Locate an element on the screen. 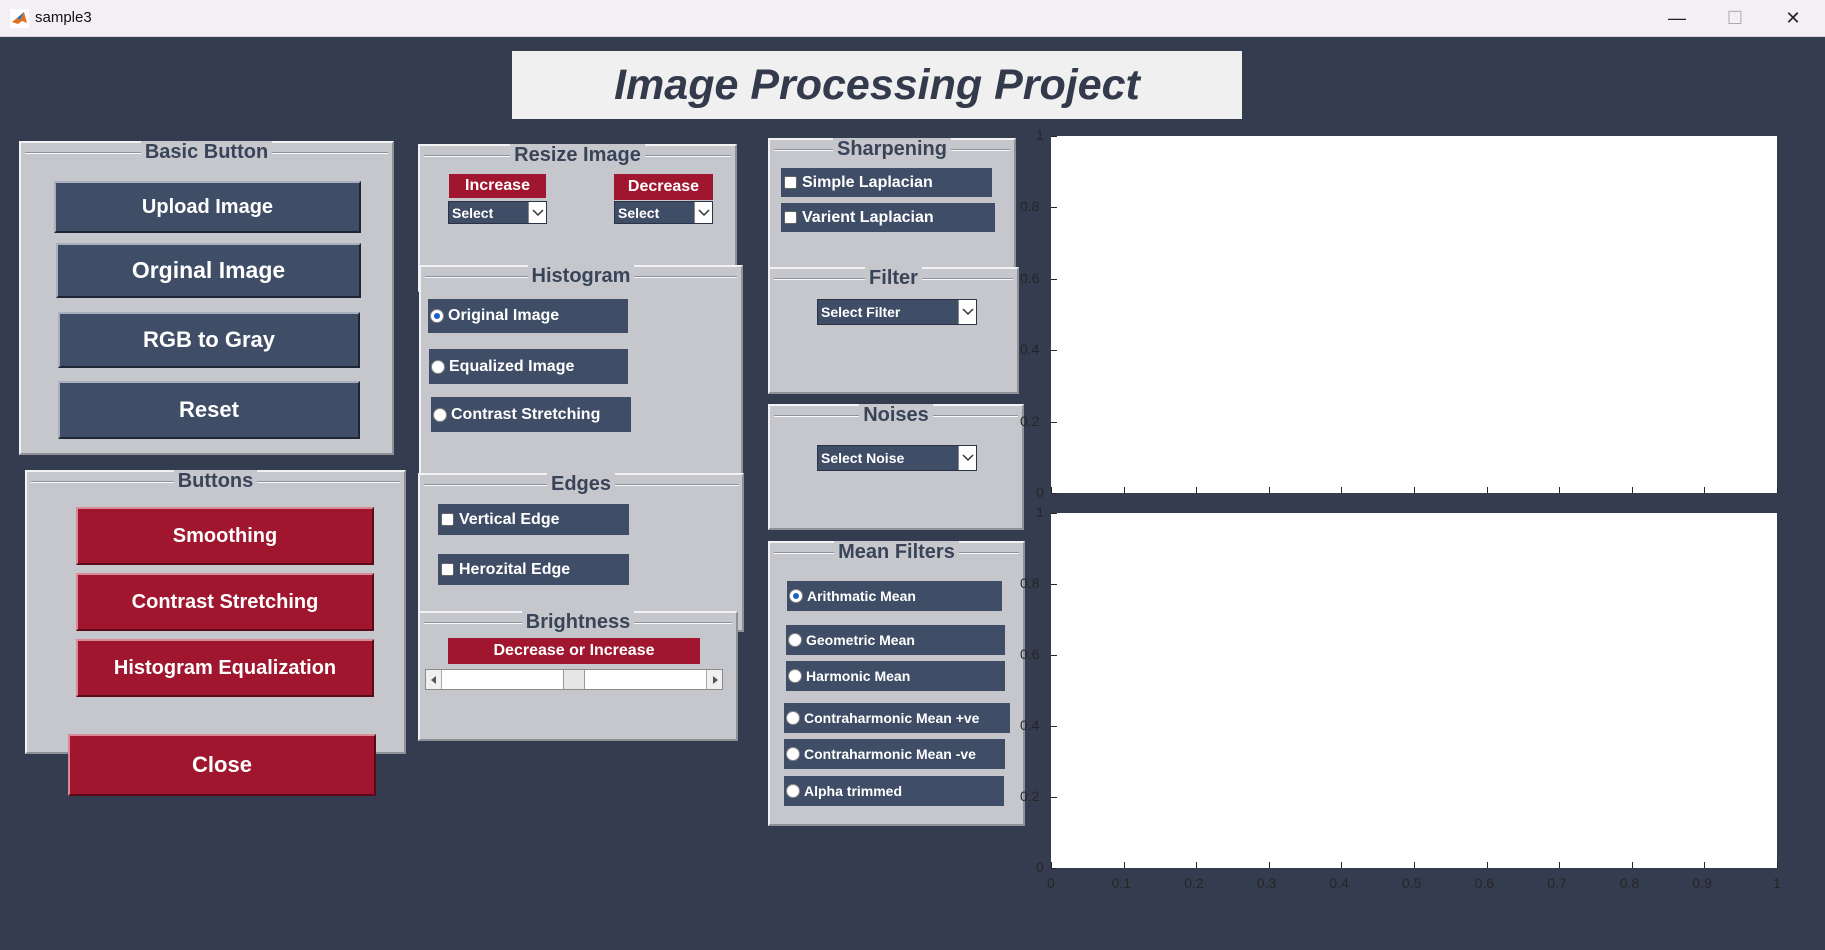  noises-legend: Noises is located at coordinates (896, 415).